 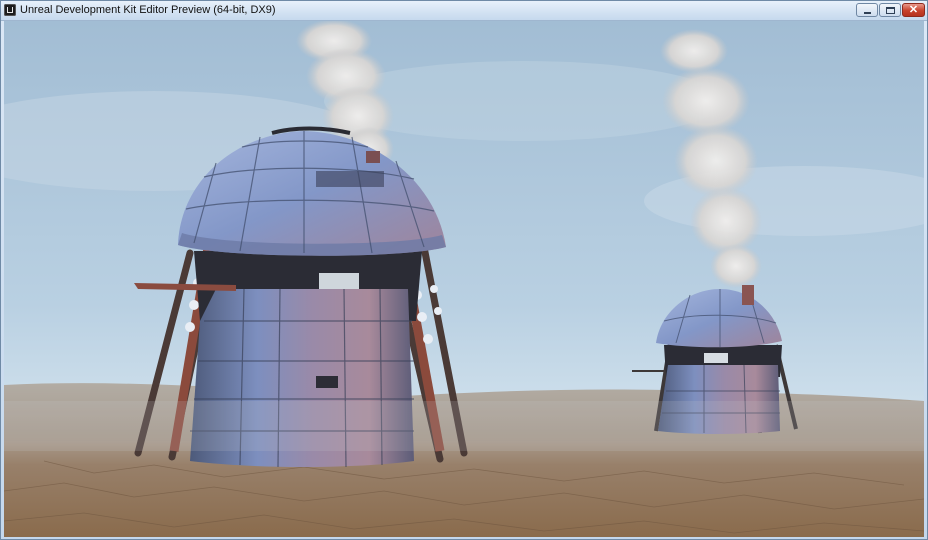 I want to click on minimize-icon, so click(x=867, y=13).